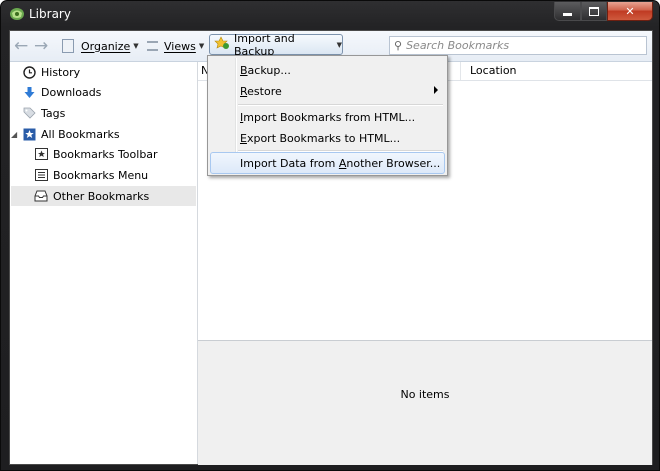 The image size is (660, 471). I want to click on minimize-button, so click(567, 11).